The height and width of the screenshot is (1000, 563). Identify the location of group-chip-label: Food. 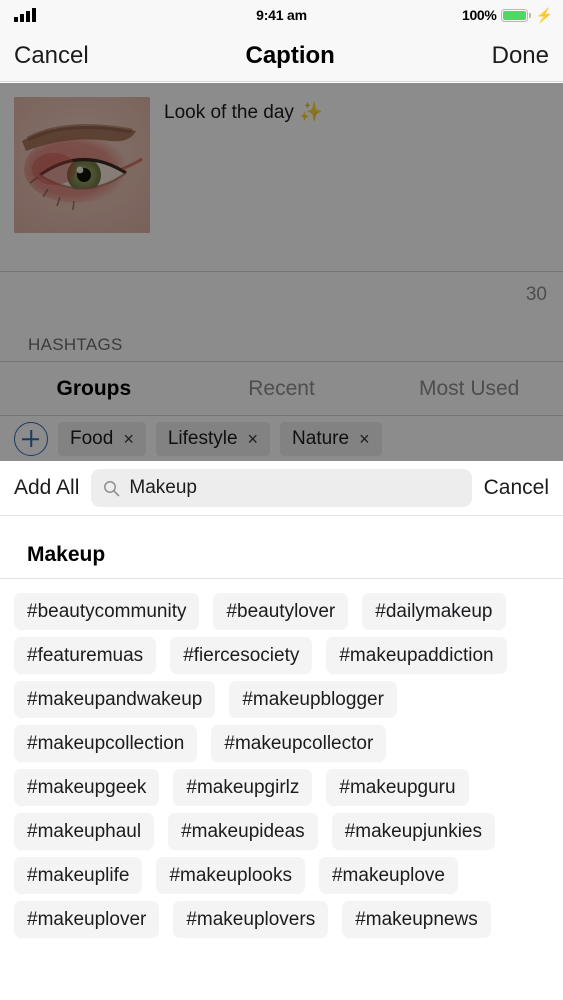
(92, 438).